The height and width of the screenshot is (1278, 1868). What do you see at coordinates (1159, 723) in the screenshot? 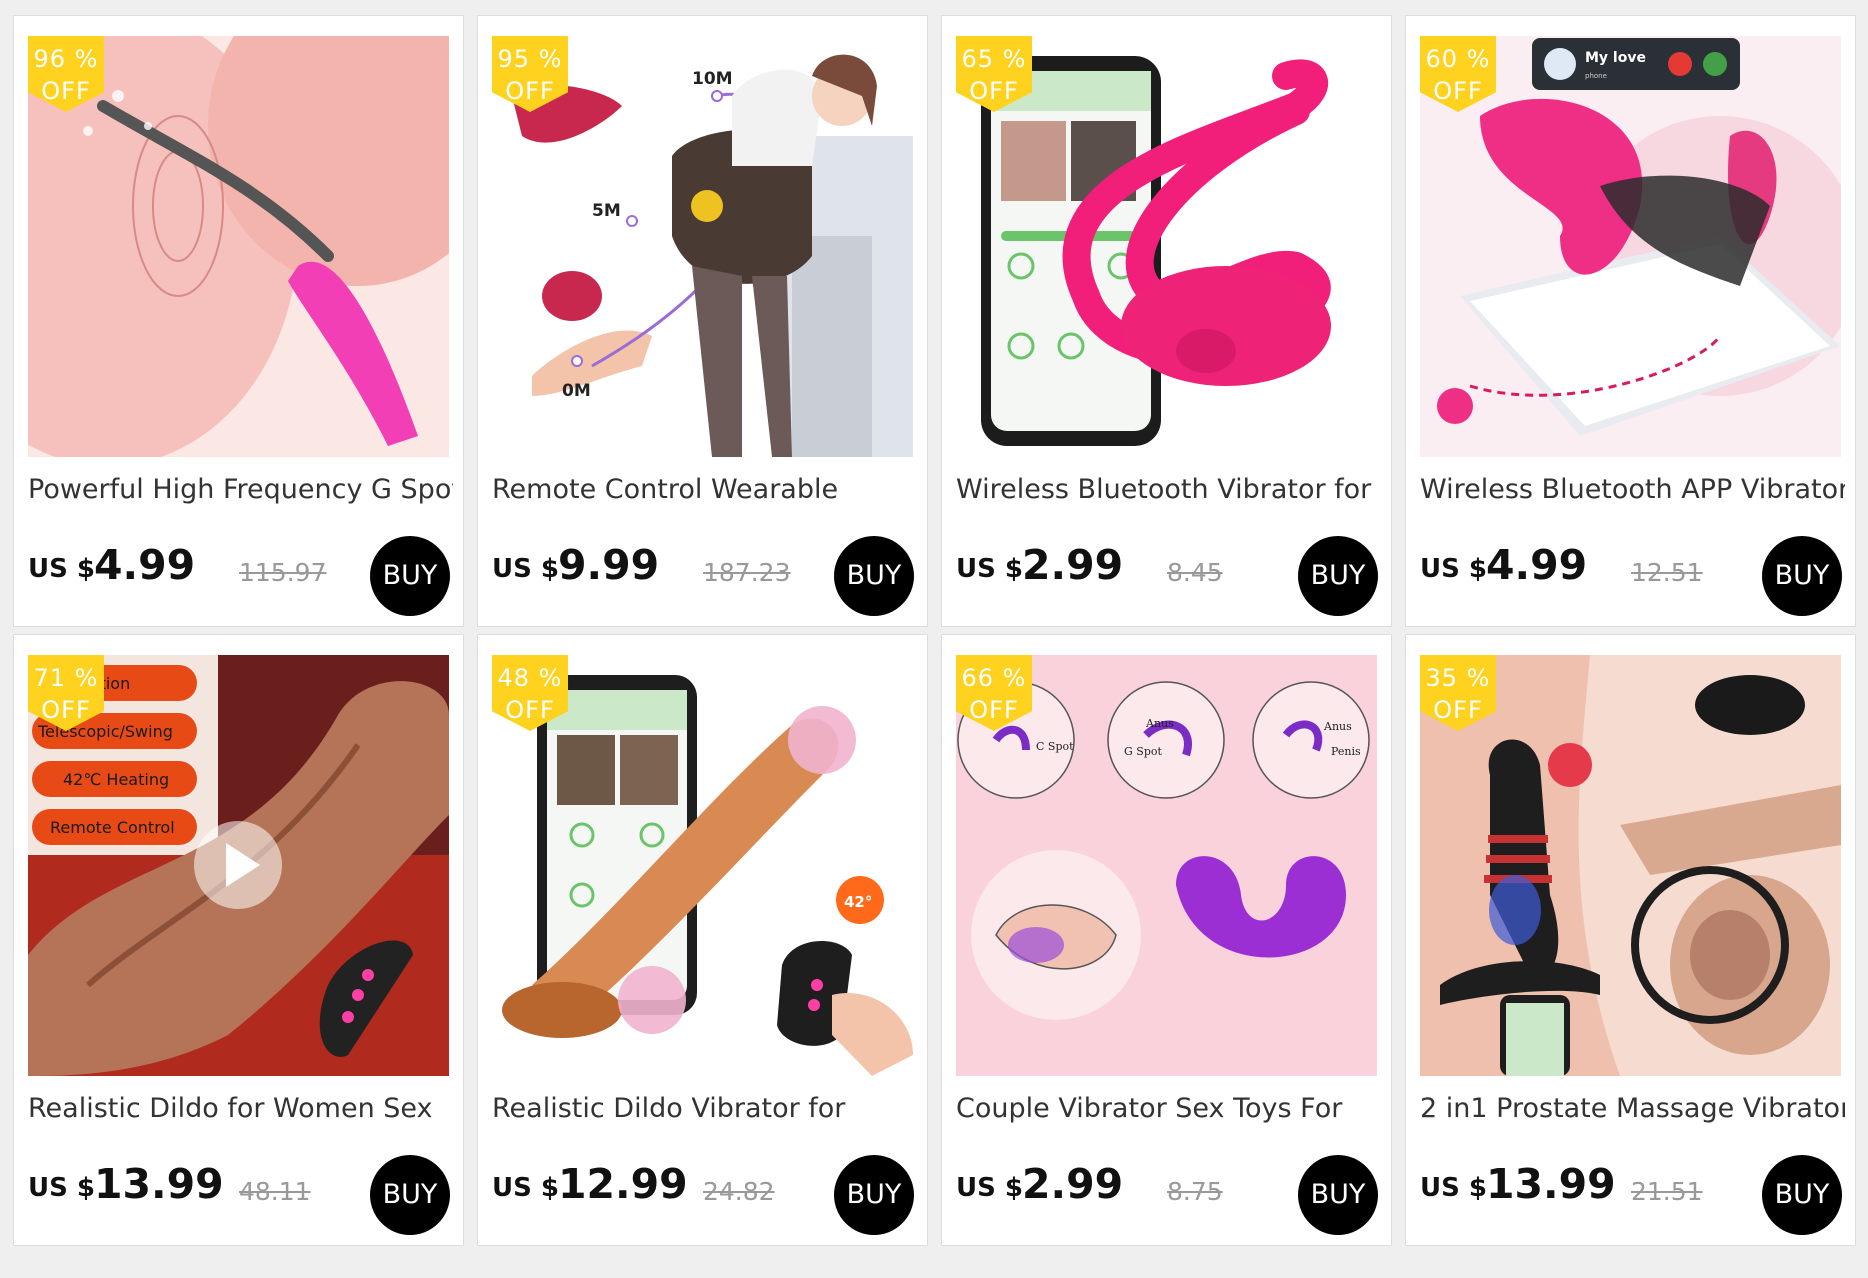
I see `diagram-label-anus-1: Anus` at bounding box center [1159, 723].